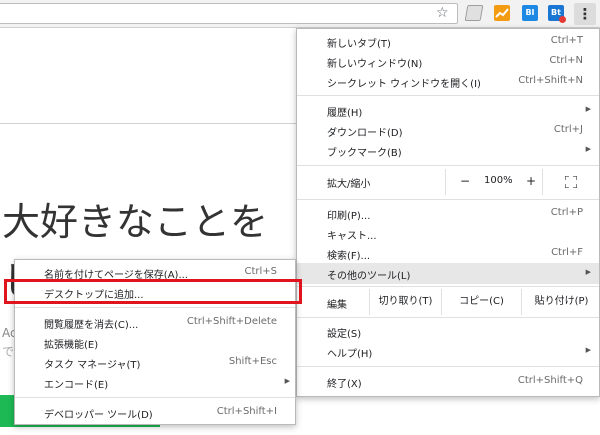 This screenshot has height=435, width=600. I want to click on copy-button: コピー(C), so click(481, 302).